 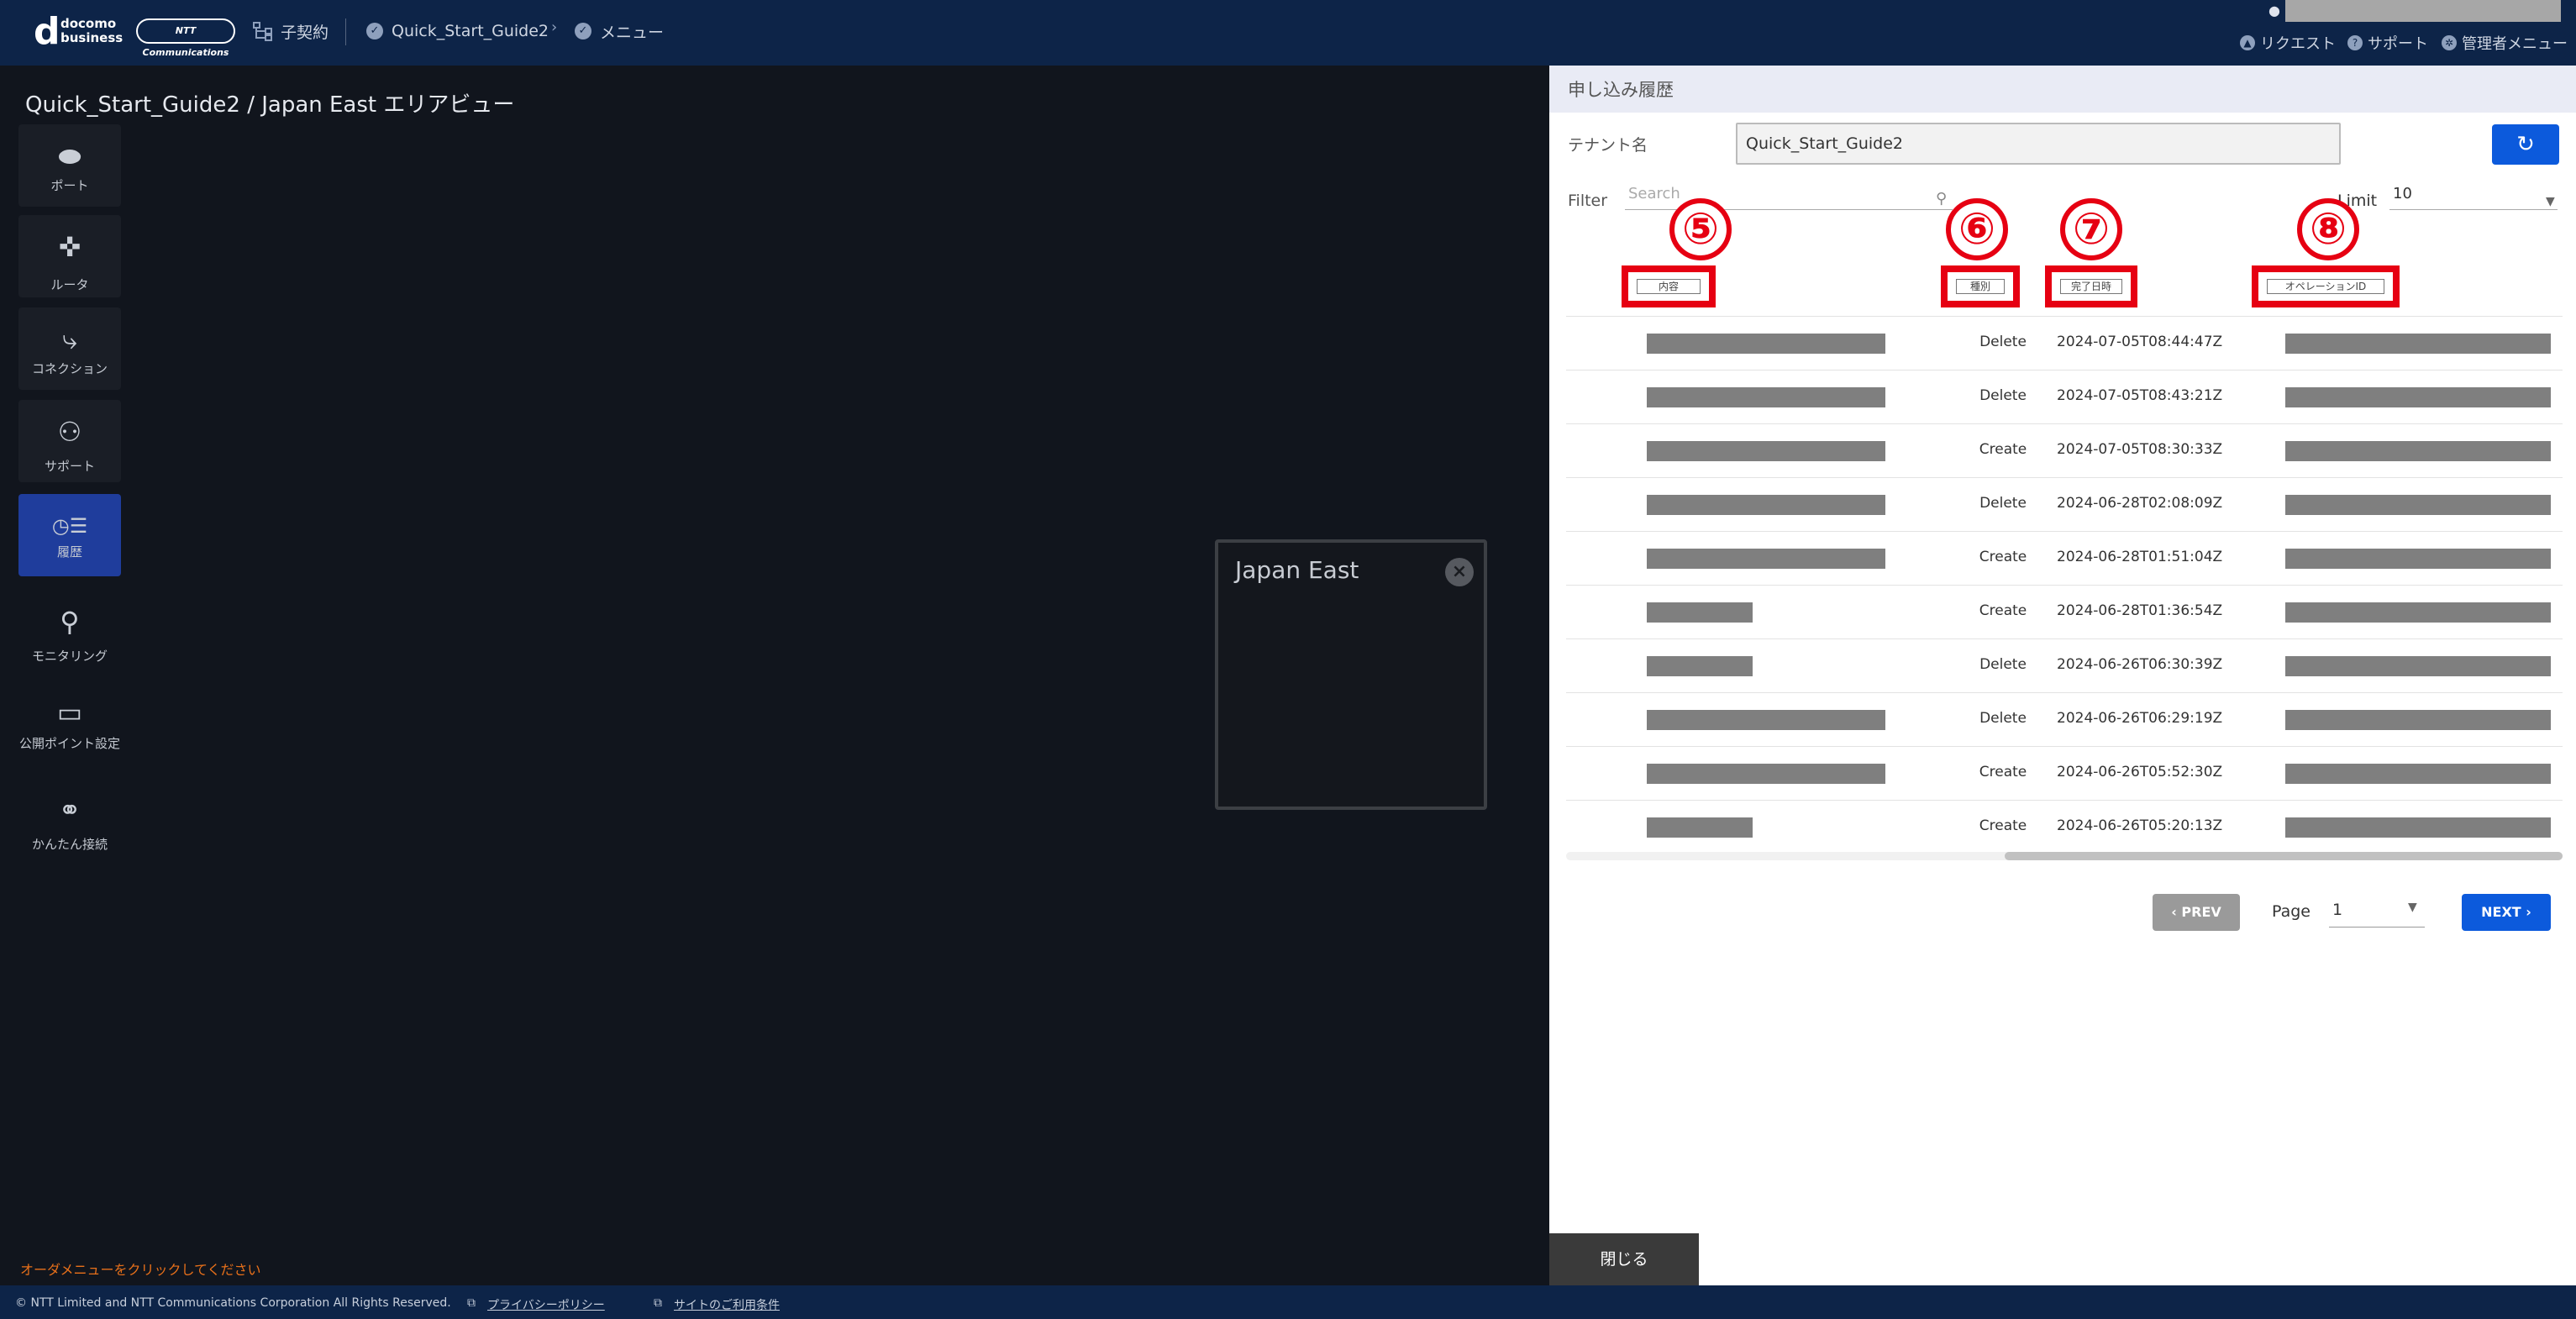 What do you see at coordinates (69, 535) in the screenshot?
I see `sidebar-item-history: ◷☰ 履歴` at bounding box center [69, 535].